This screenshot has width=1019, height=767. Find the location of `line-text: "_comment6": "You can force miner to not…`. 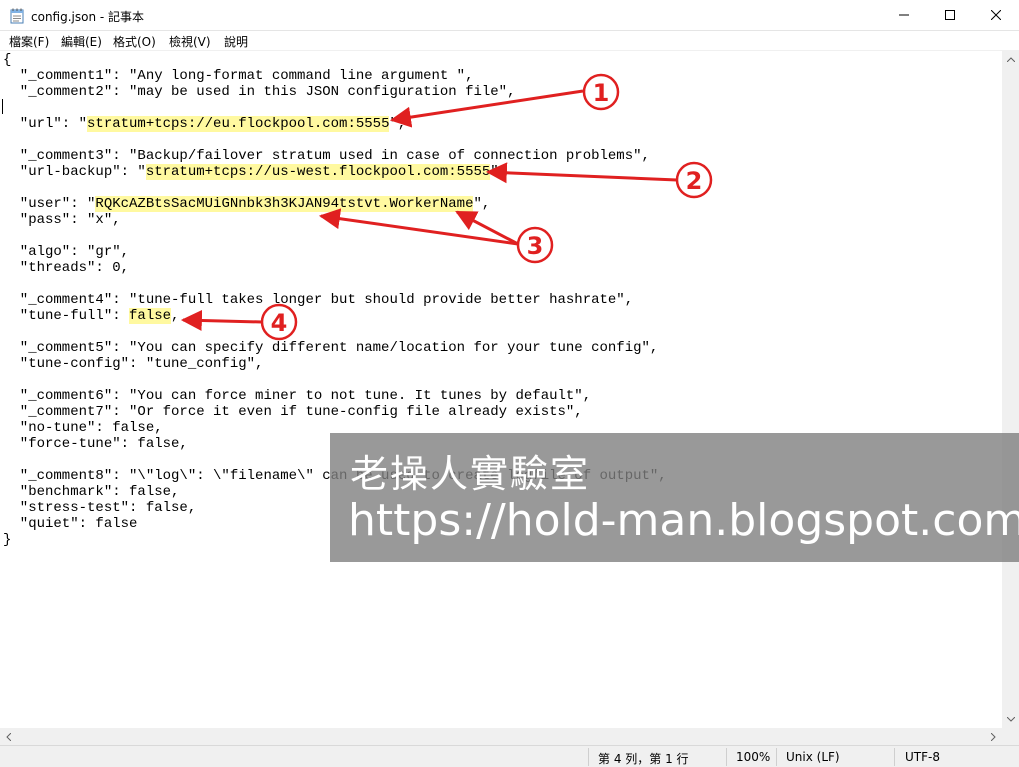

line-text: "_comment6": "You can force miner to not… is located at coordinates (297, 396).